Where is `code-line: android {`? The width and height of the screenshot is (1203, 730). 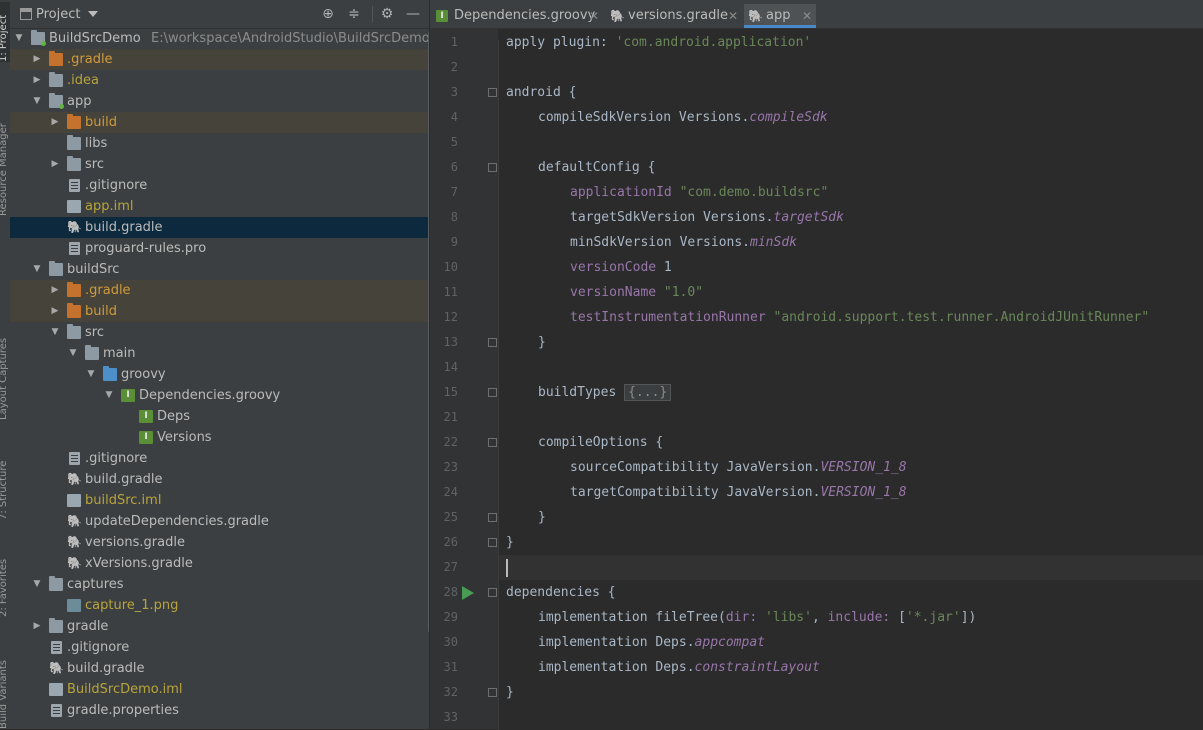 code-line: android { is located at coordinates (850, 92).